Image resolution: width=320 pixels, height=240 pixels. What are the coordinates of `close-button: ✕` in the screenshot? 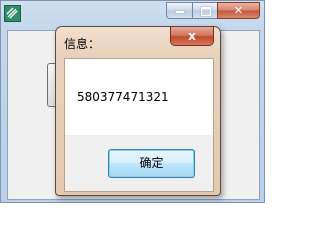 It's located at (238, 10).